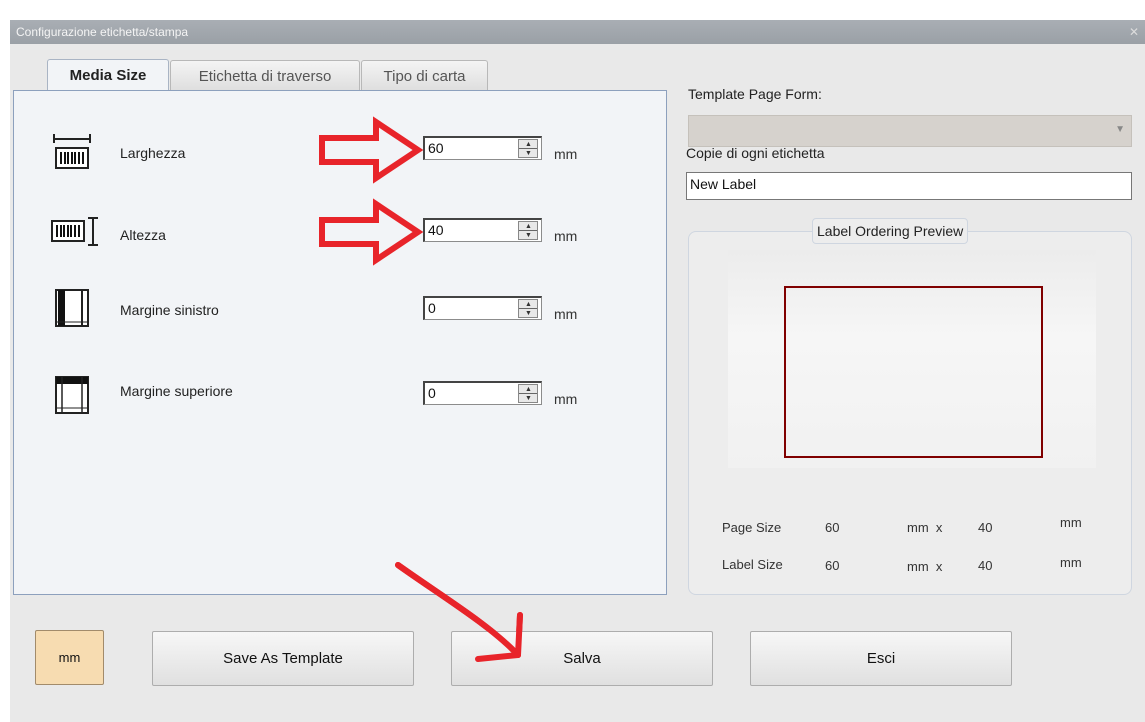  I want to click on template-page-form-label: Template Page Form:, so click(755, 94).